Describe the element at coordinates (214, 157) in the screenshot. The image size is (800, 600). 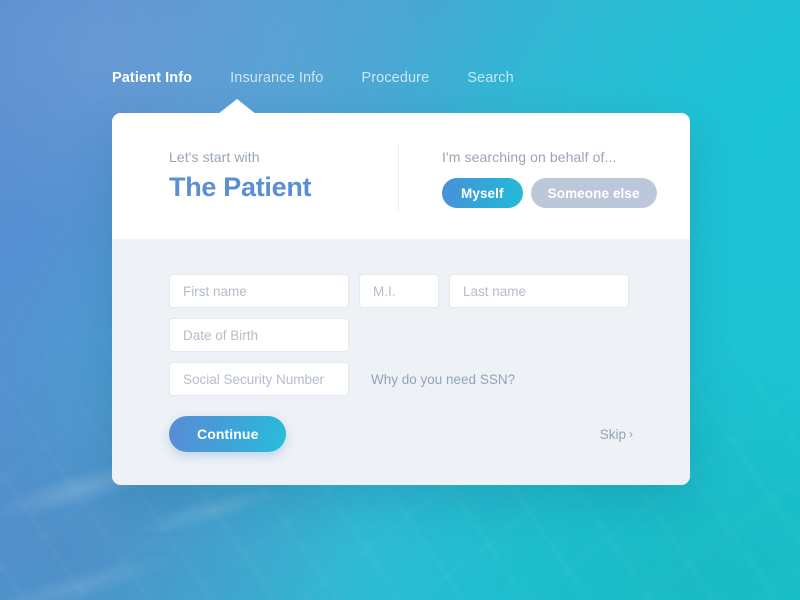
I see `eyebrow-text: Let's start with` at that location.